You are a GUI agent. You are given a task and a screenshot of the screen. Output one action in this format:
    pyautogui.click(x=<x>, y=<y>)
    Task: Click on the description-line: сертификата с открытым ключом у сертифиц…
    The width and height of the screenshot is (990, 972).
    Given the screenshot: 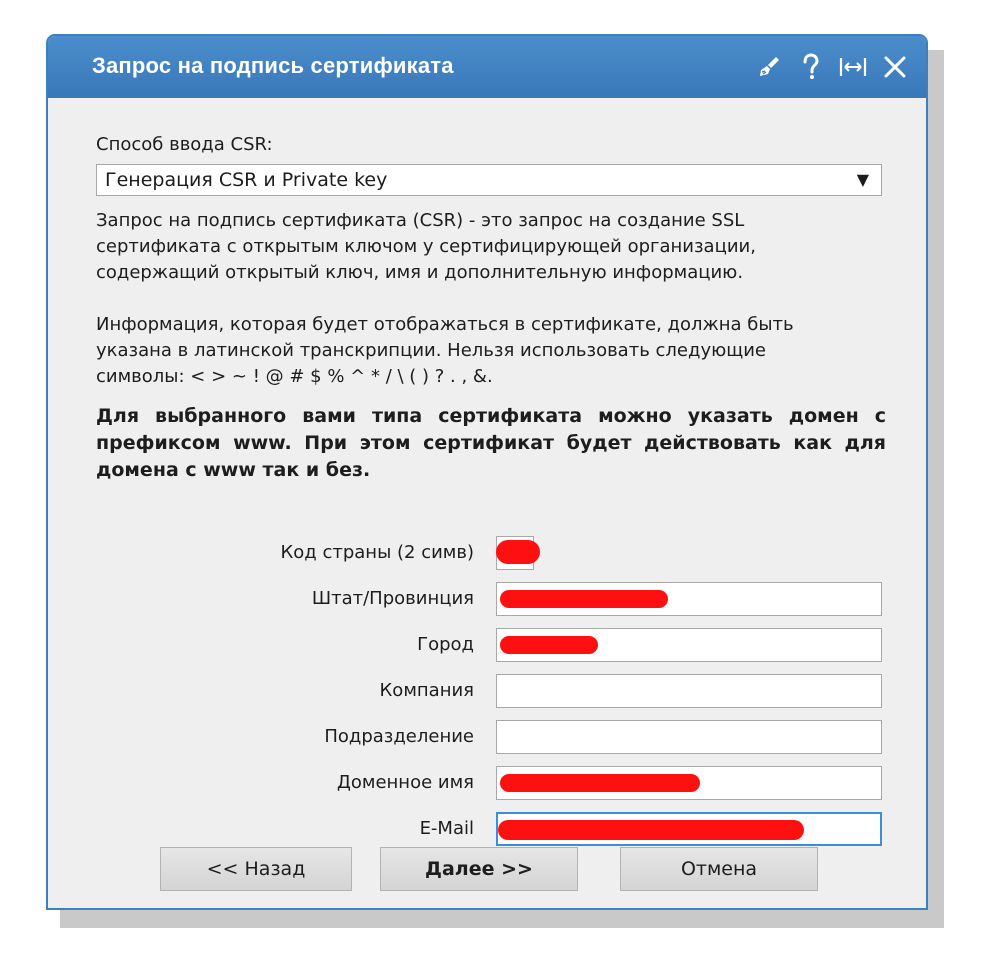 What is the action you would take?
    pyautogui.click(x=426, y=246)
    